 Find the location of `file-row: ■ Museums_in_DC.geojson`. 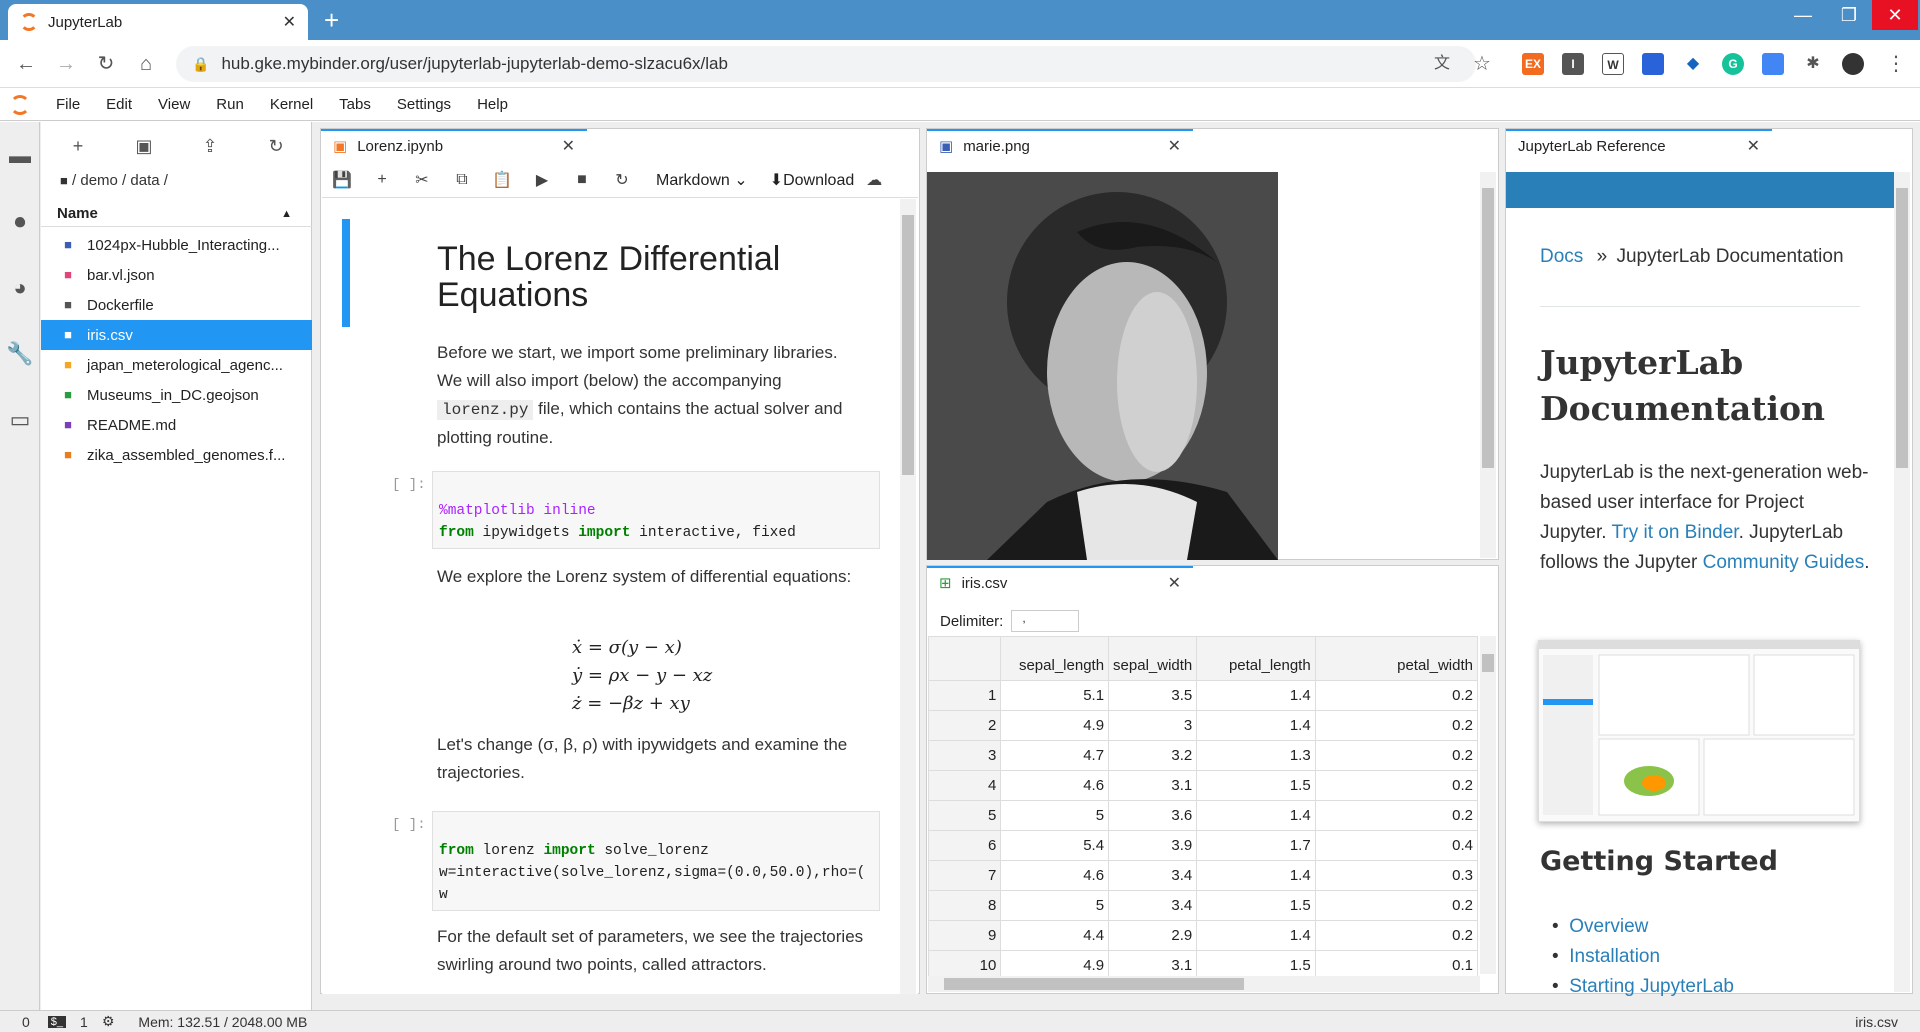

file-row: ■ Museums_in_DC.geojson is located at coordinates (176, 395).